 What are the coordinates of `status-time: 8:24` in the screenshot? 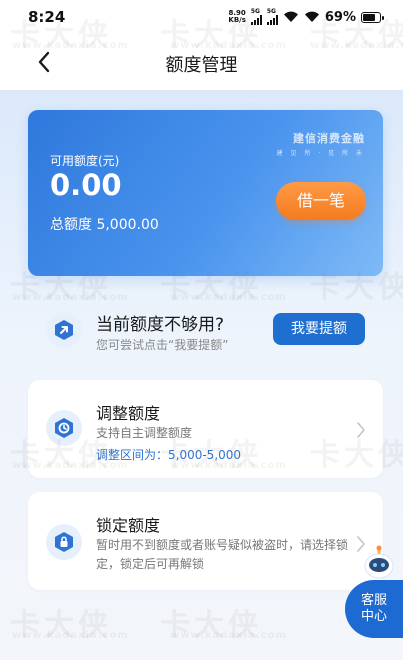 It's located at (47, 17).